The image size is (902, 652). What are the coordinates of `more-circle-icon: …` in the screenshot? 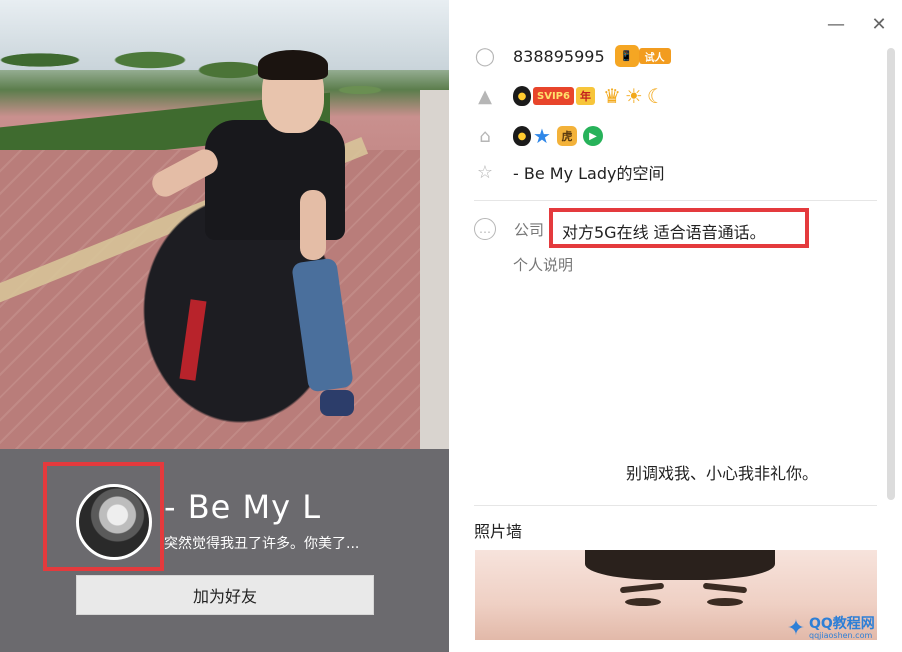 It's located at (485, 229).